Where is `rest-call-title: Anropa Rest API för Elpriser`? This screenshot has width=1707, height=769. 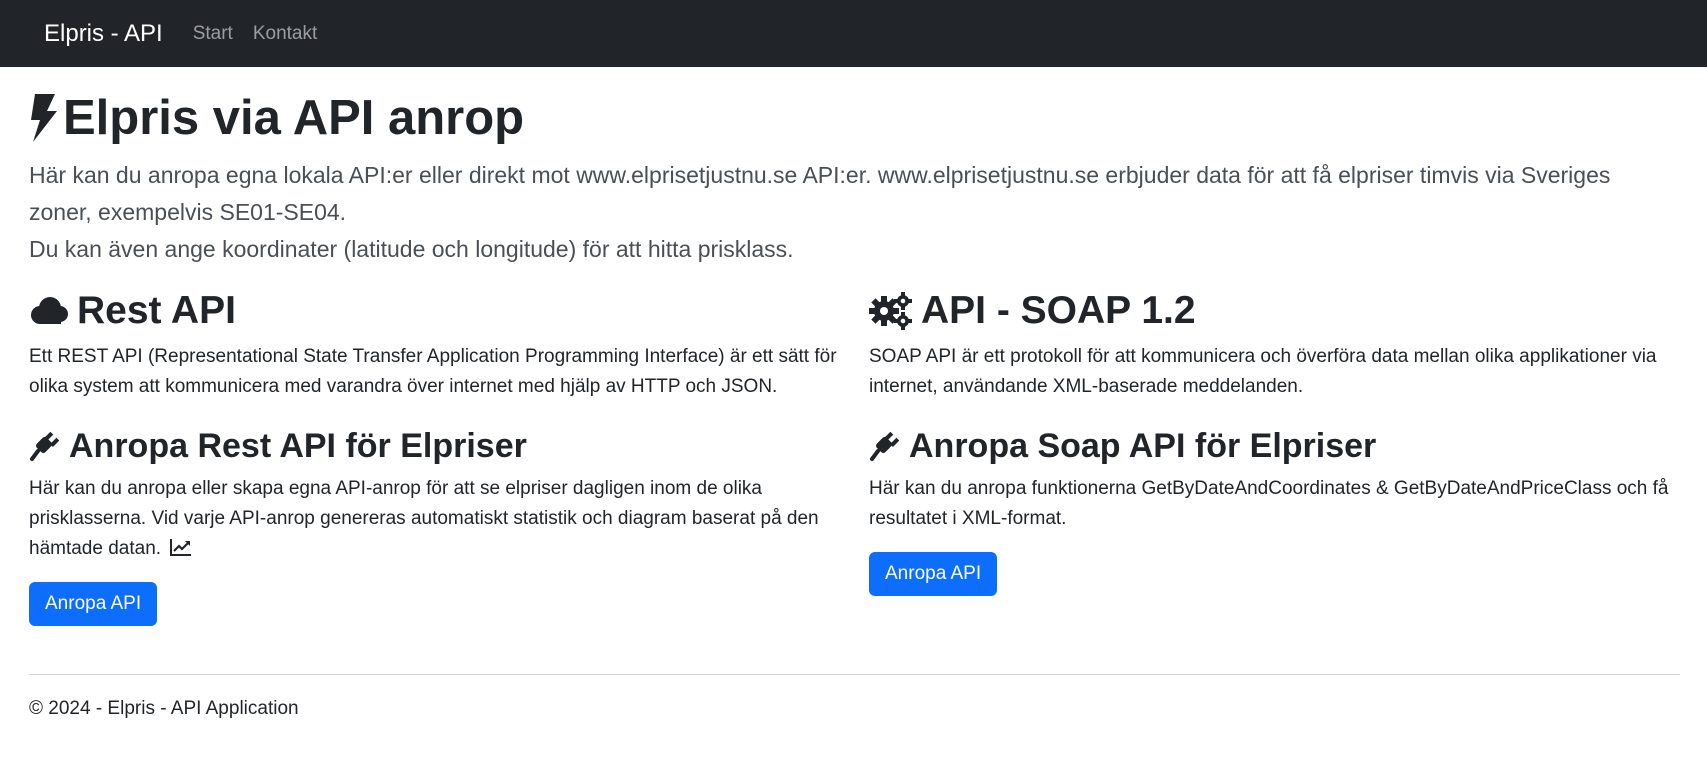
rest-call-title: Anropa Rest API för Elpriser is located at coordinates (298, 446).